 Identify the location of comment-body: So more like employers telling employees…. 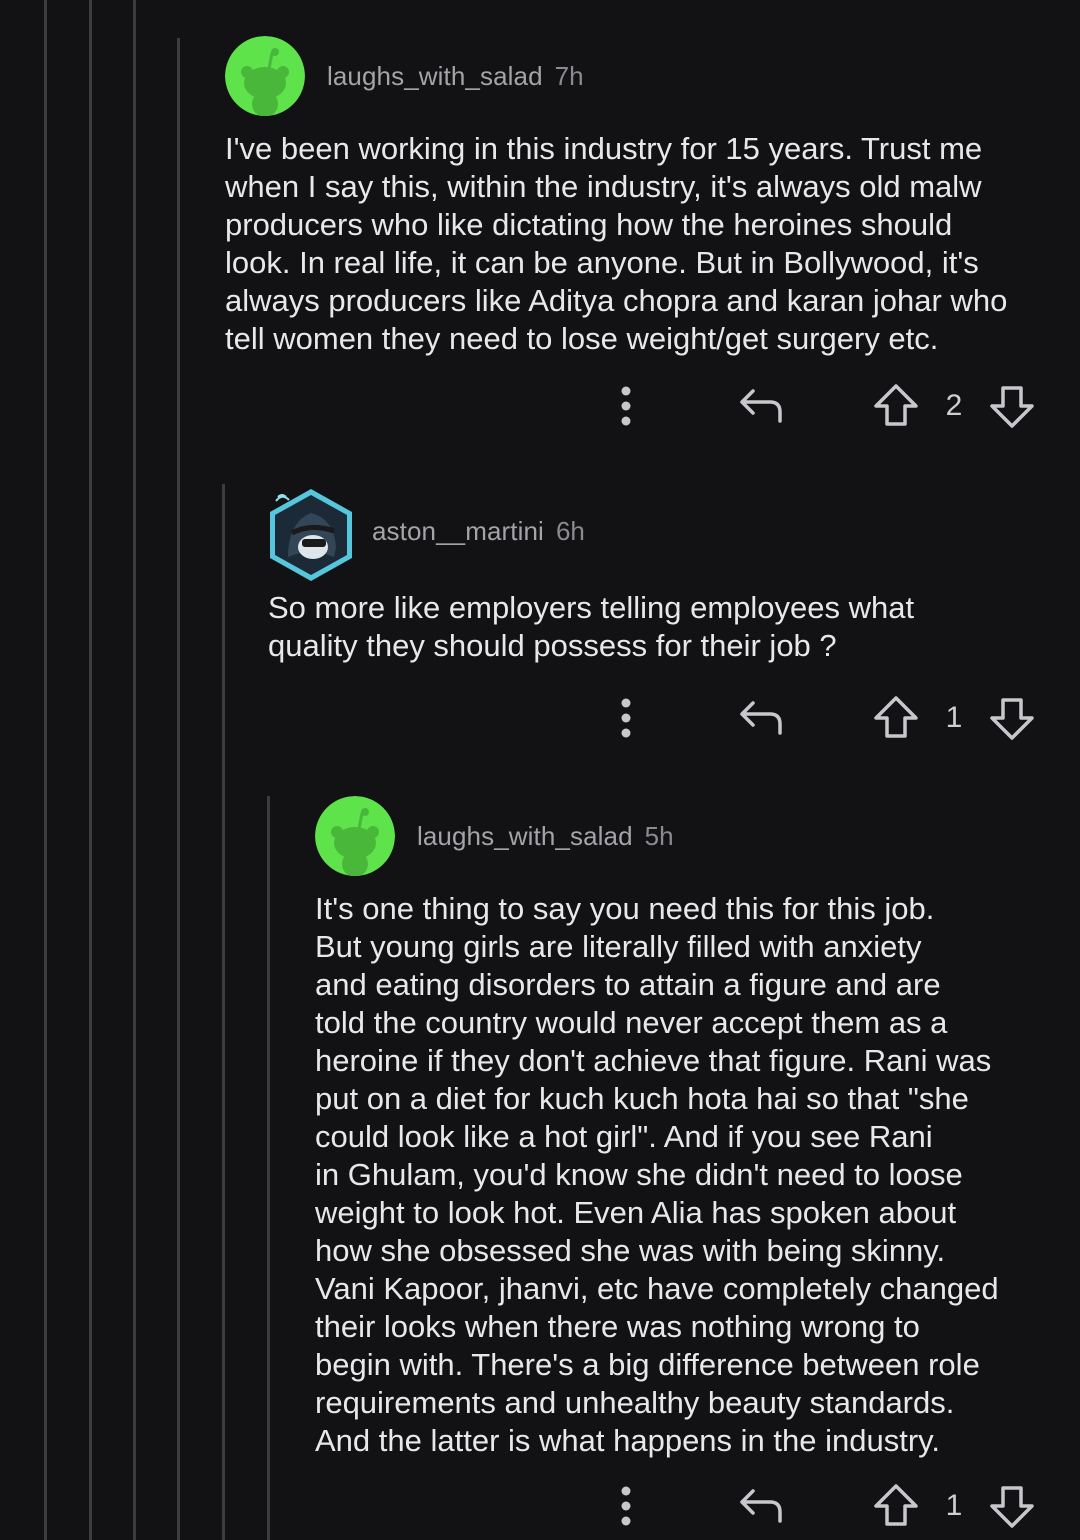
(591, 626).